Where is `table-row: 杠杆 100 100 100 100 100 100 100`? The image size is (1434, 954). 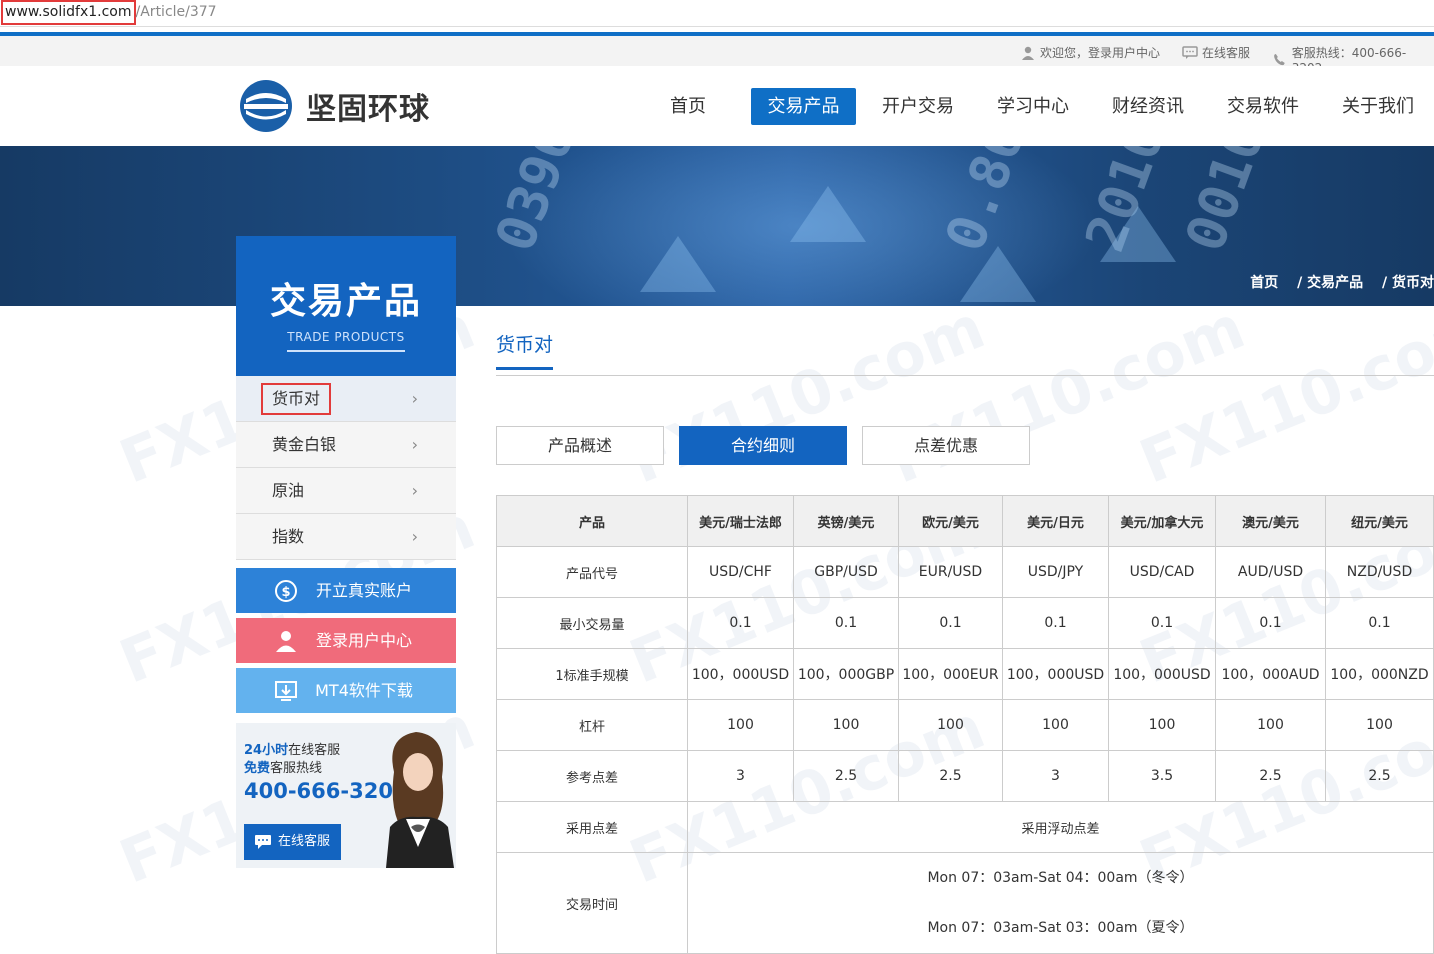
table-row: 杠杆 100 100 100 100 100 100 100 is located at coordinates (965, 725).